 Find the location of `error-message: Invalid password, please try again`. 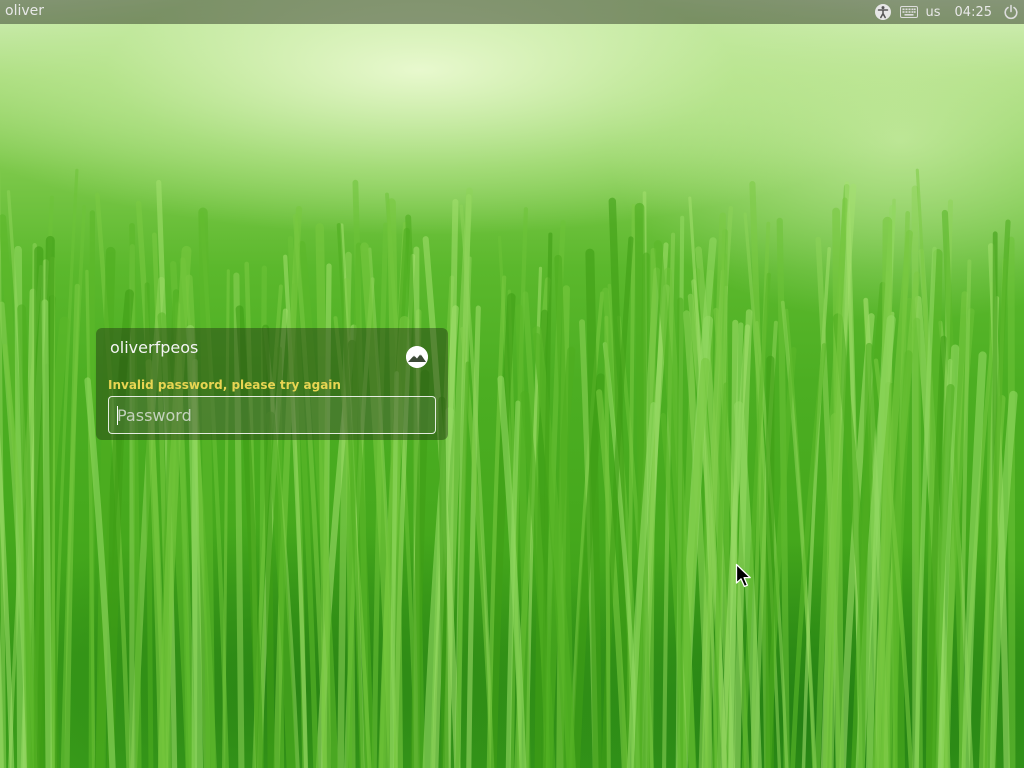

error-message: Invalid password, please try again is located at coordinates (224, 385).